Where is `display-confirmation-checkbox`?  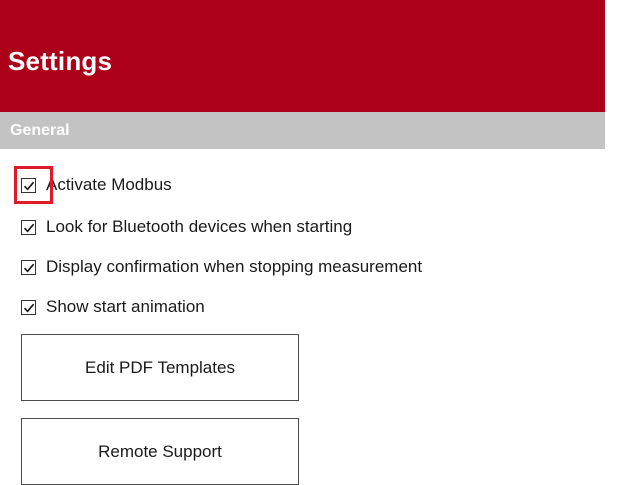 display-confirmation-checkbox is located at coordinates (28, 267).